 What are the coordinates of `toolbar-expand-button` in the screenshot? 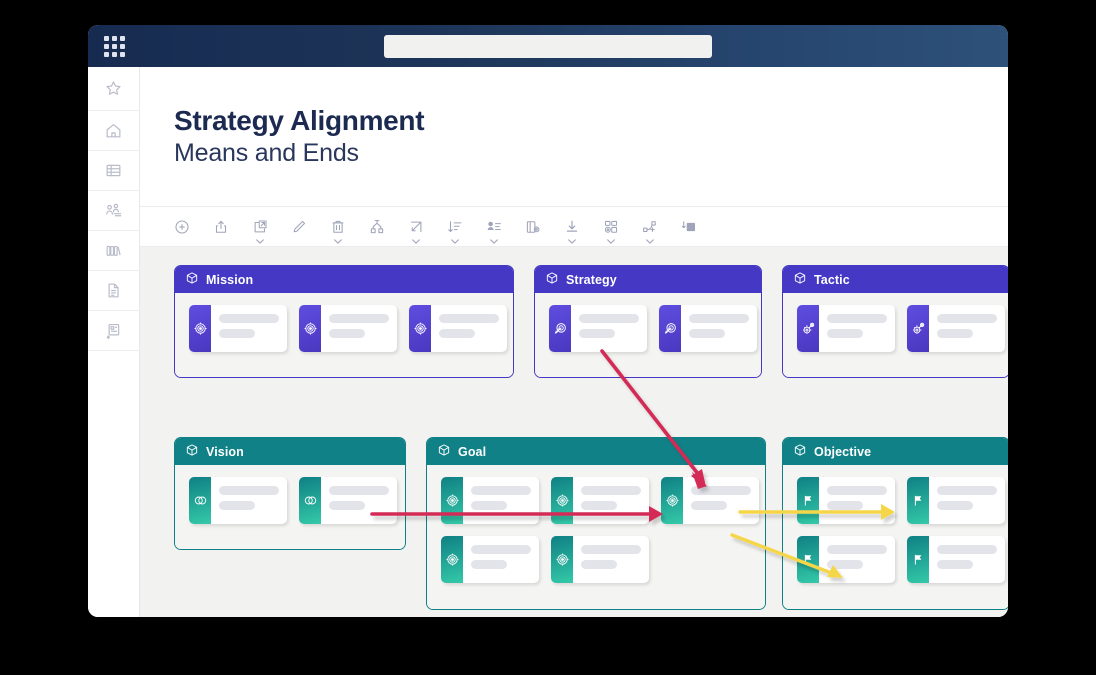 It's located at (415, 228).